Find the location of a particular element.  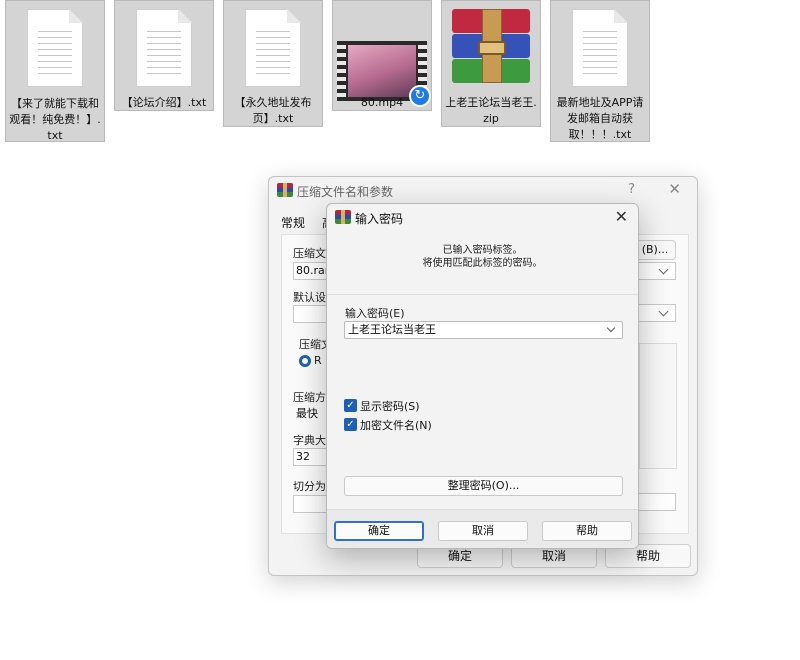

file-tile-permanent-address-txt: 【永久地址发布页】.txt is located at coordinates (273, 63).